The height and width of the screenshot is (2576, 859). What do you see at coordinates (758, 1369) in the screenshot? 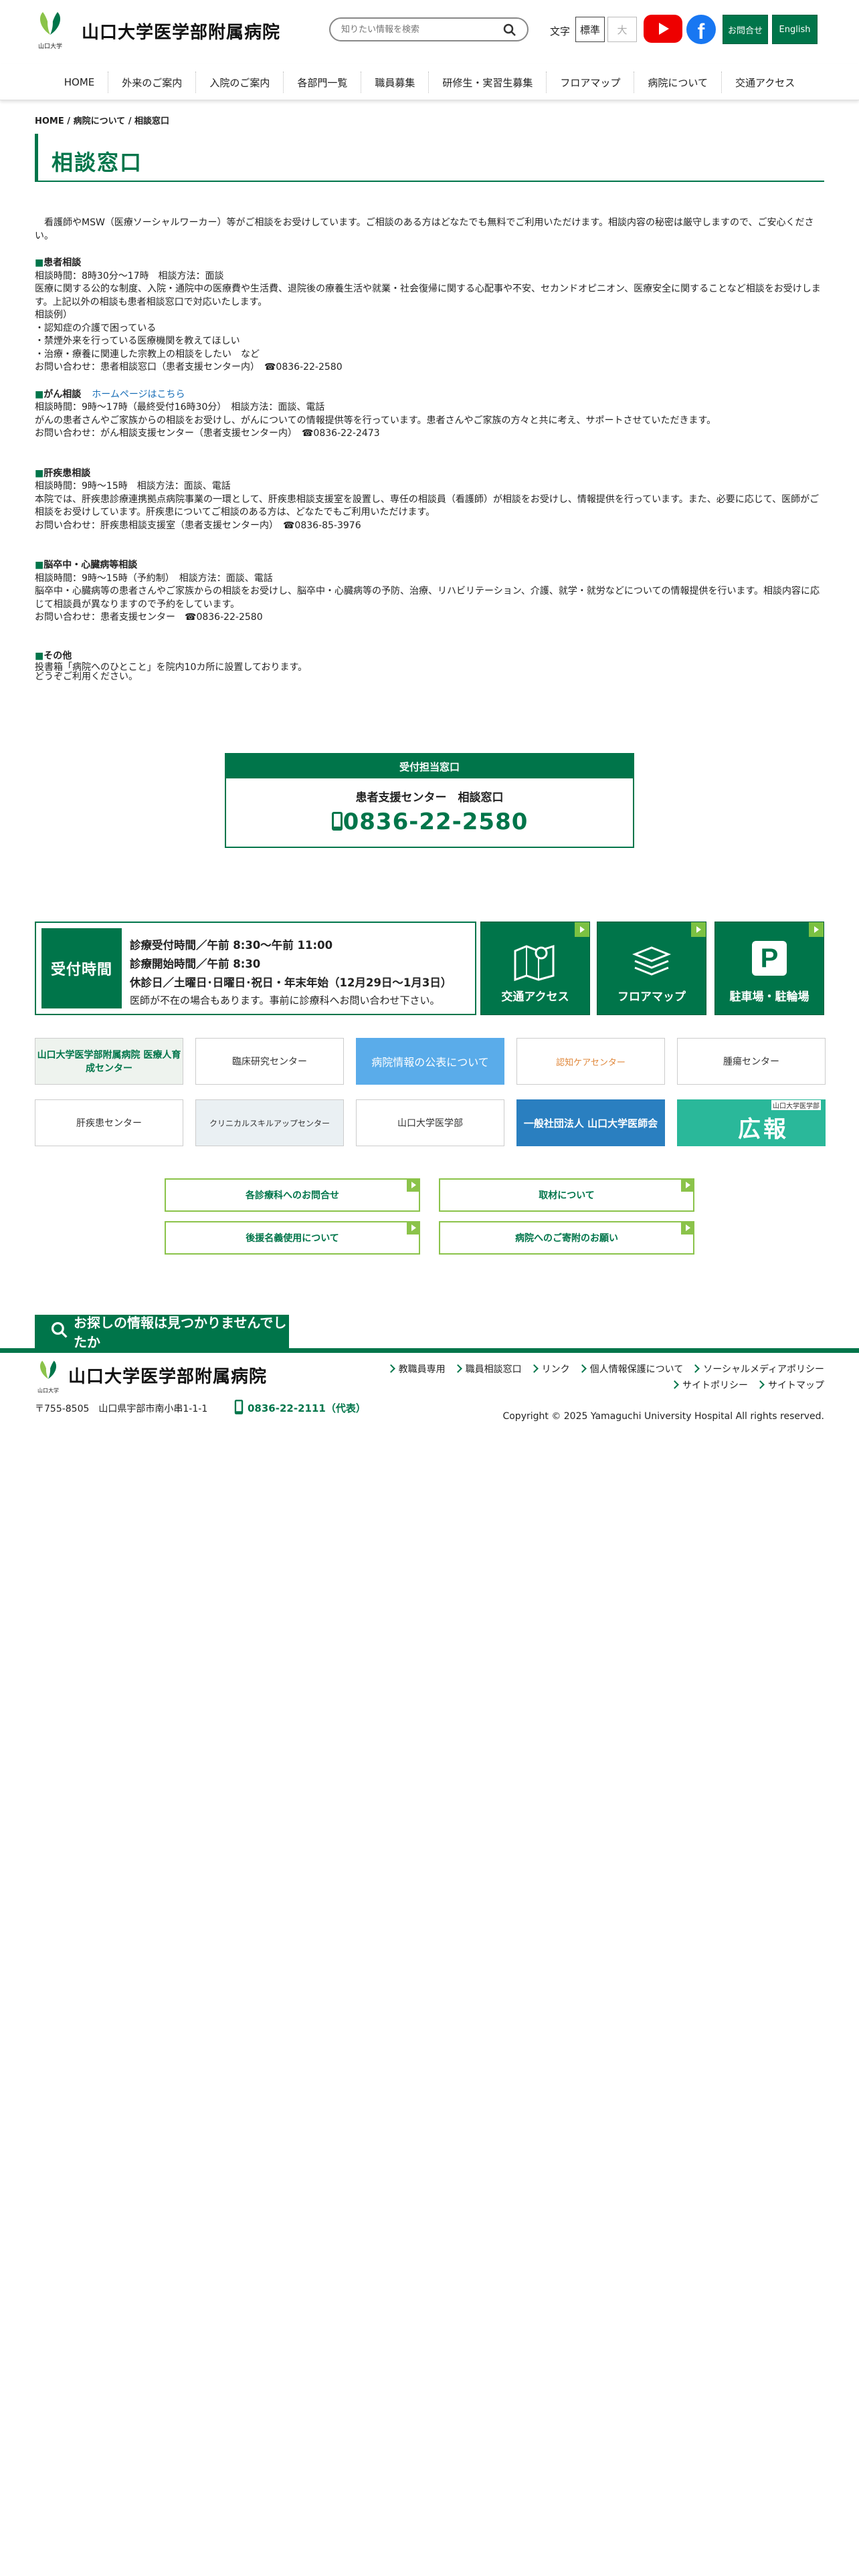
I see `footer-link-social-policy: ソーシャルメディアポリシー` at bounding box center [758, 1369].